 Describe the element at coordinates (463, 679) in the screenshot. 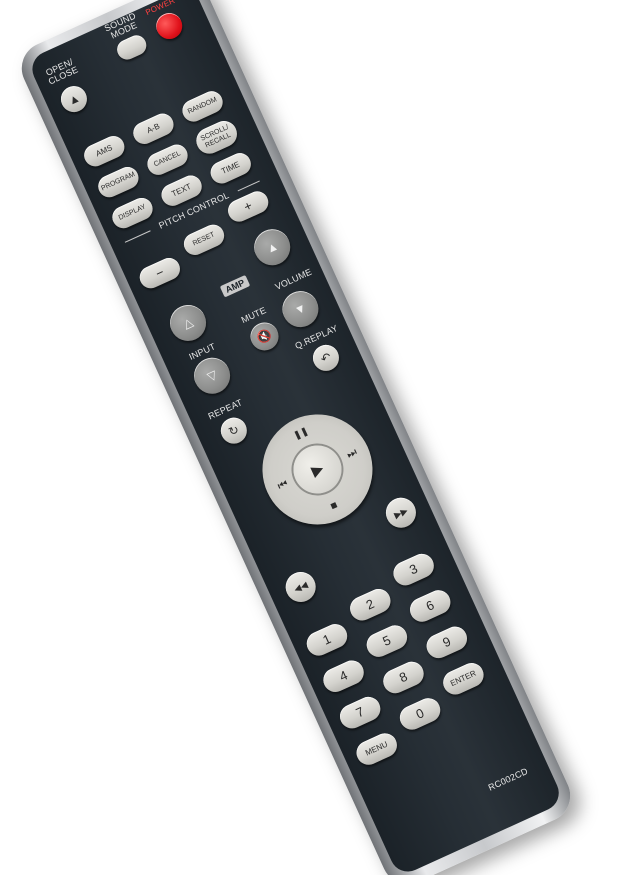

I see `enter-button: ENTER` at that location.